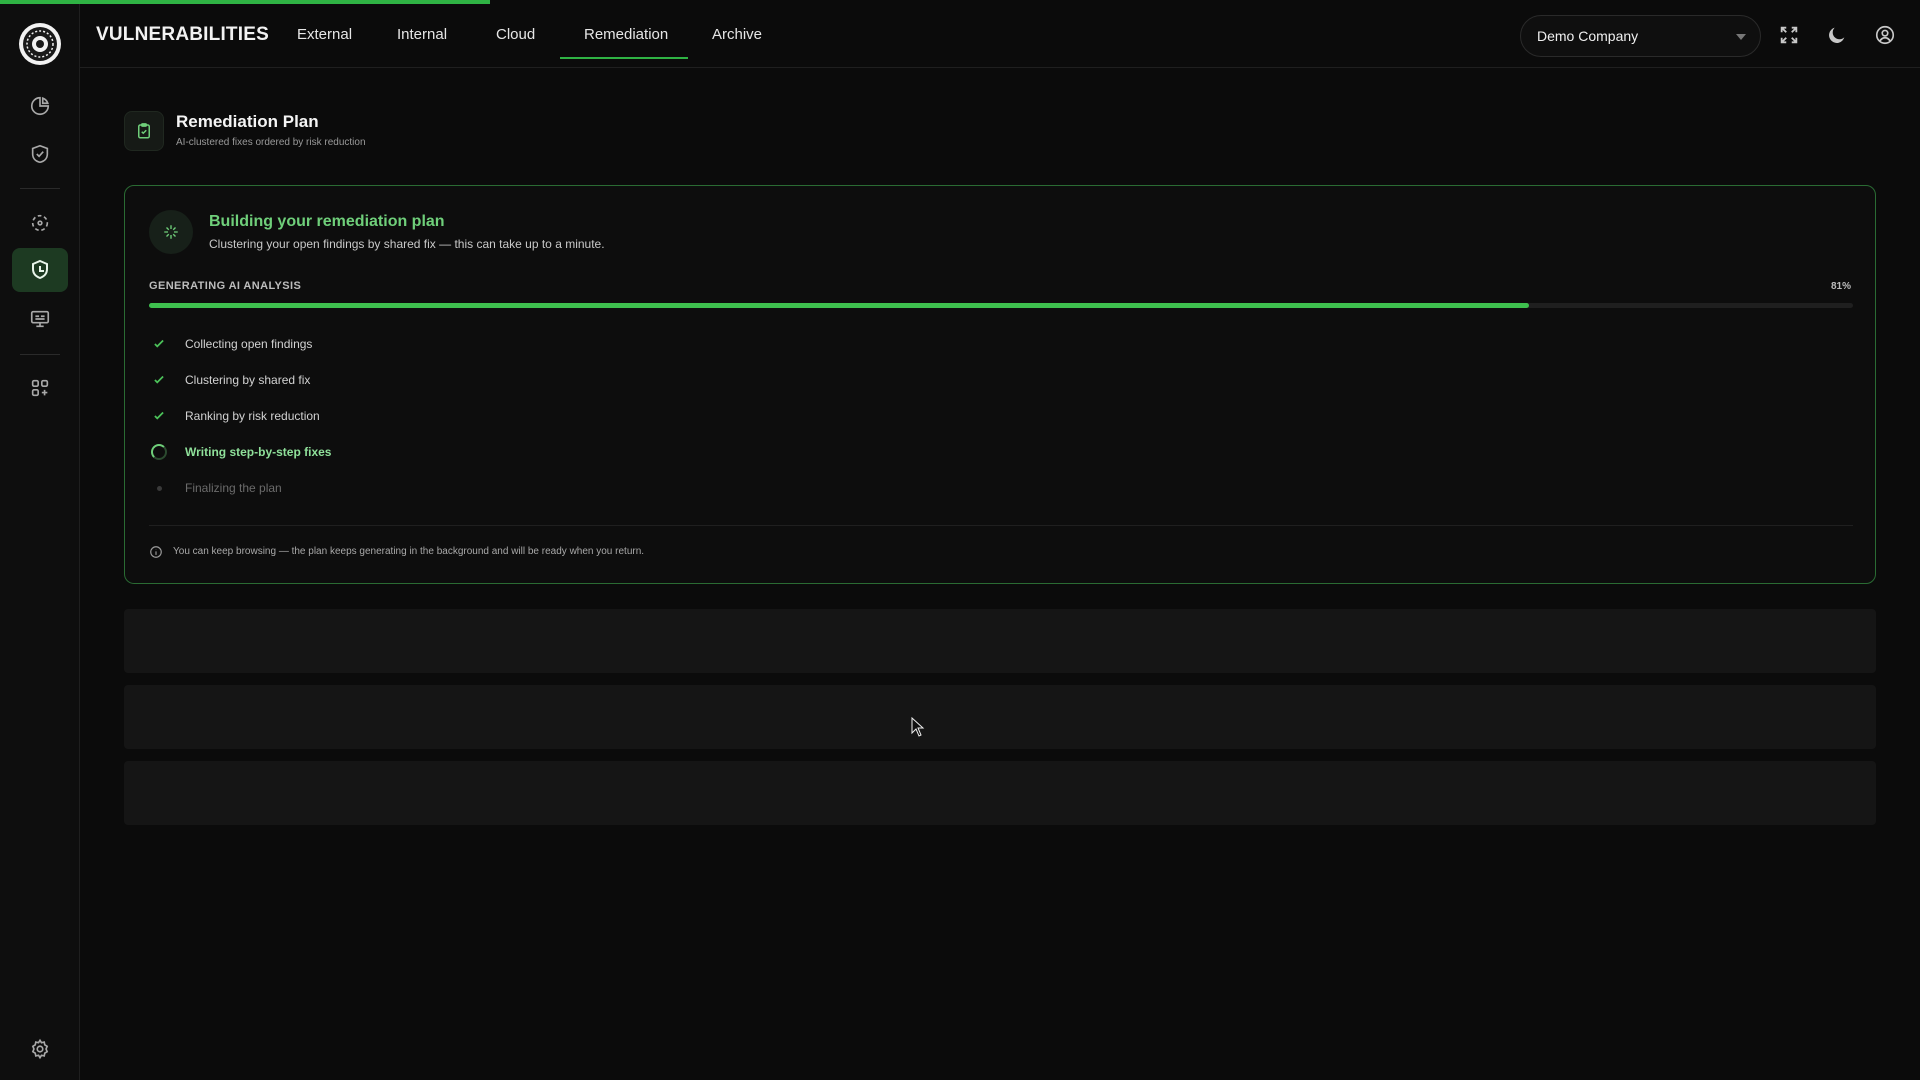 The image size is (1920, 1080). I want to click on mouse-cursor-icon, so click(918, 727).